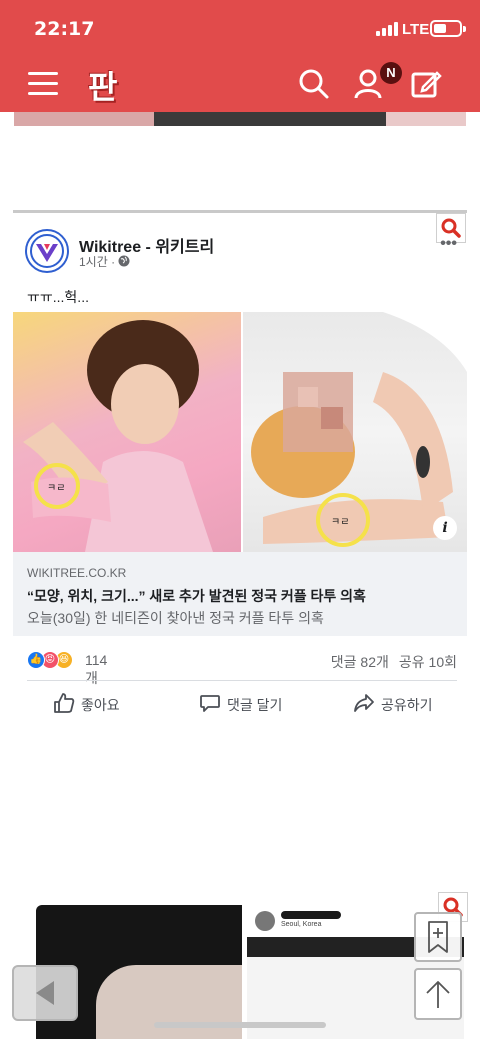  Describe the element at coordinates (43, 84) in the screenshot. I see `menu-button` at that location.